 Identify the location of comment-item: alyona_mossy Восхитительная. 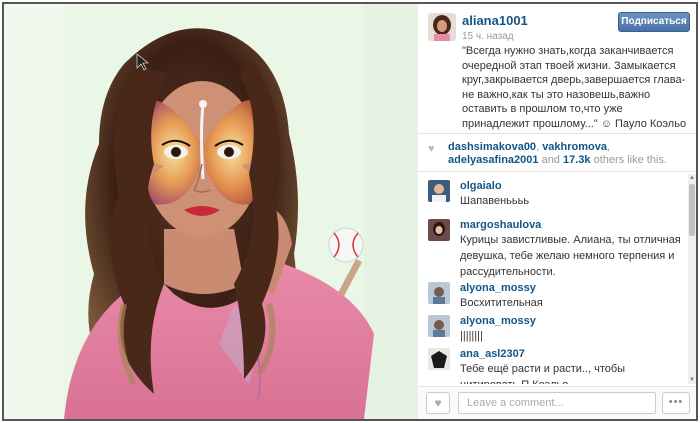
(553, 292).